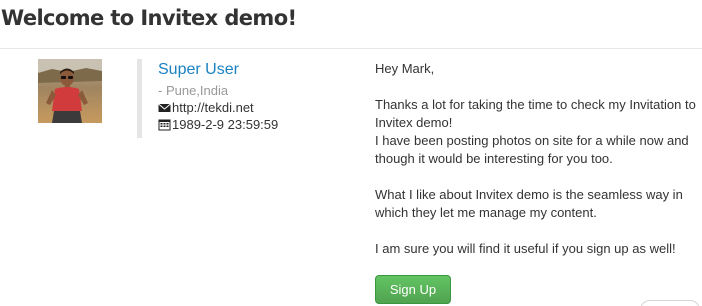 The height and width of the screenshot is (306, 702). I want to click on message-line: which they let me manage my content., so click(486, 212).